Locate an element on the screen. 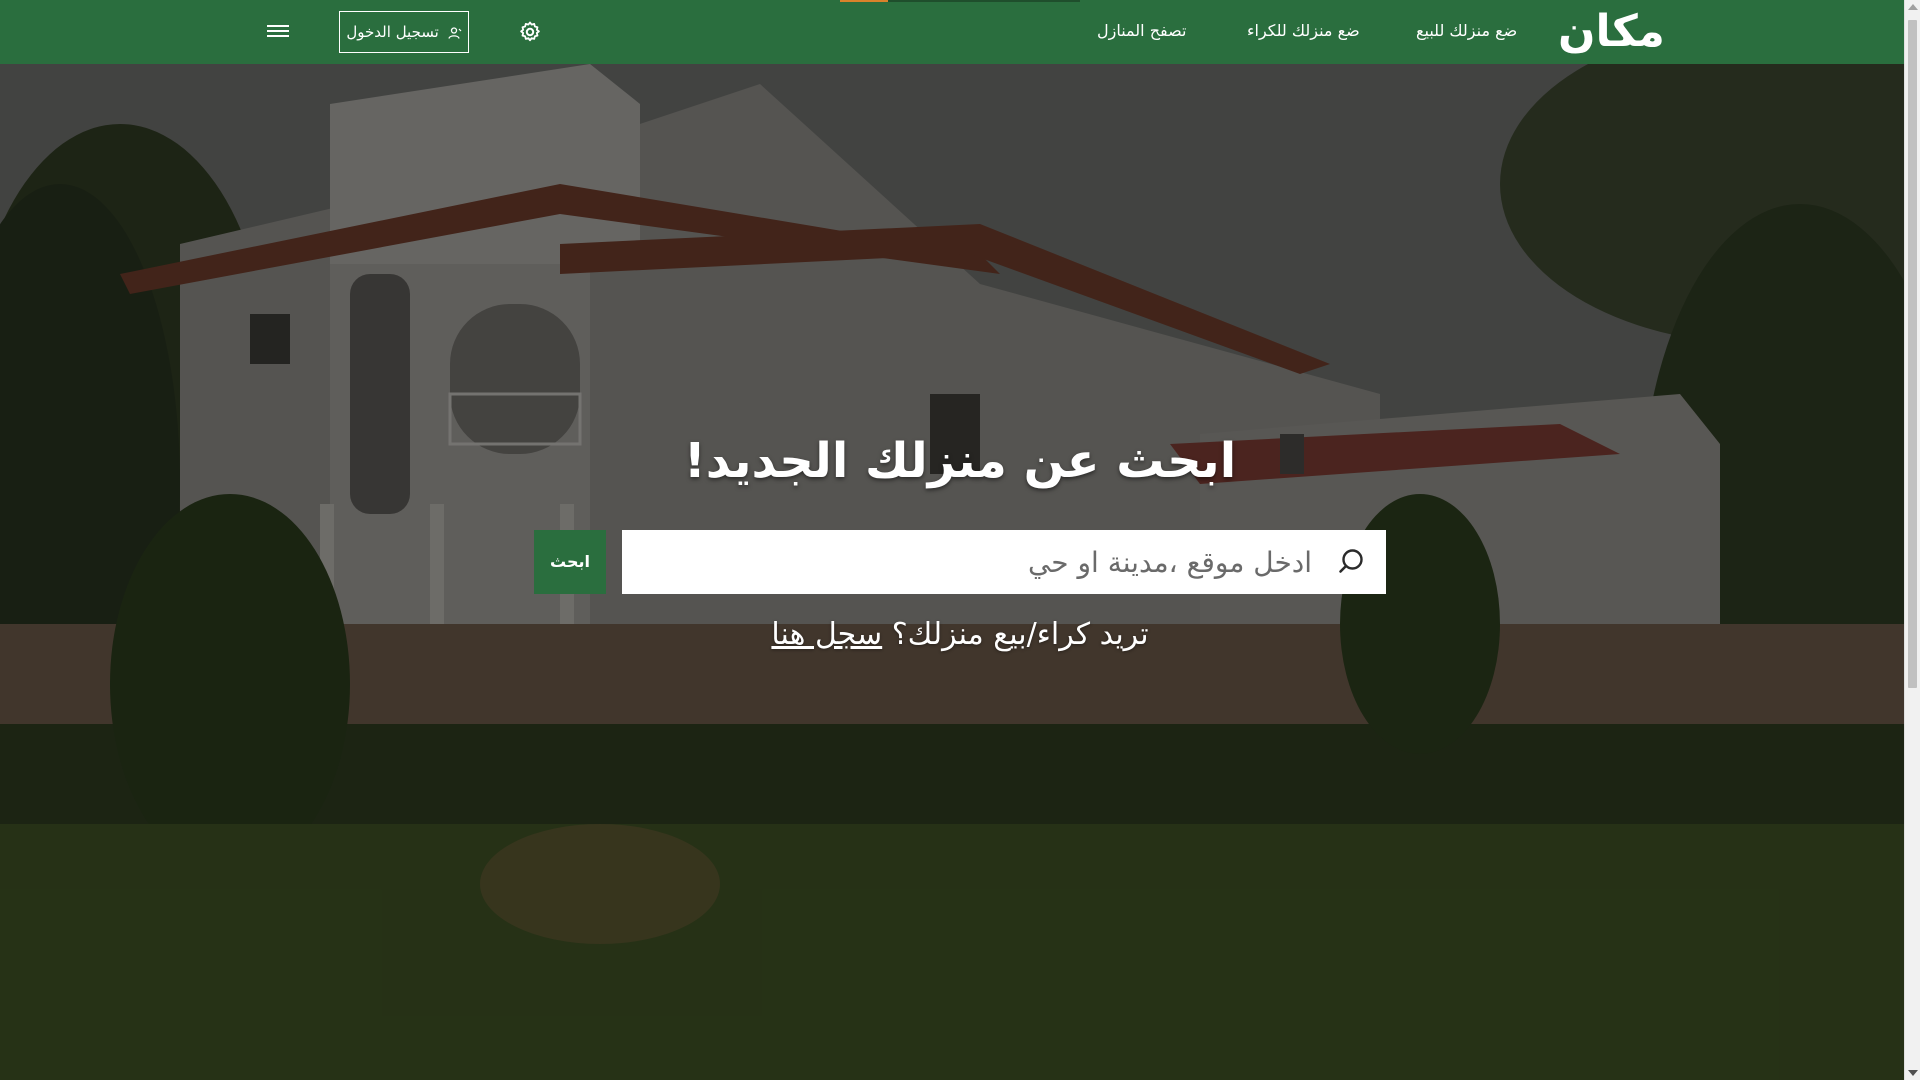 The image size is (1920, 1080). scroll-down-arrow-icon is located at coordinates (1913, 1073).